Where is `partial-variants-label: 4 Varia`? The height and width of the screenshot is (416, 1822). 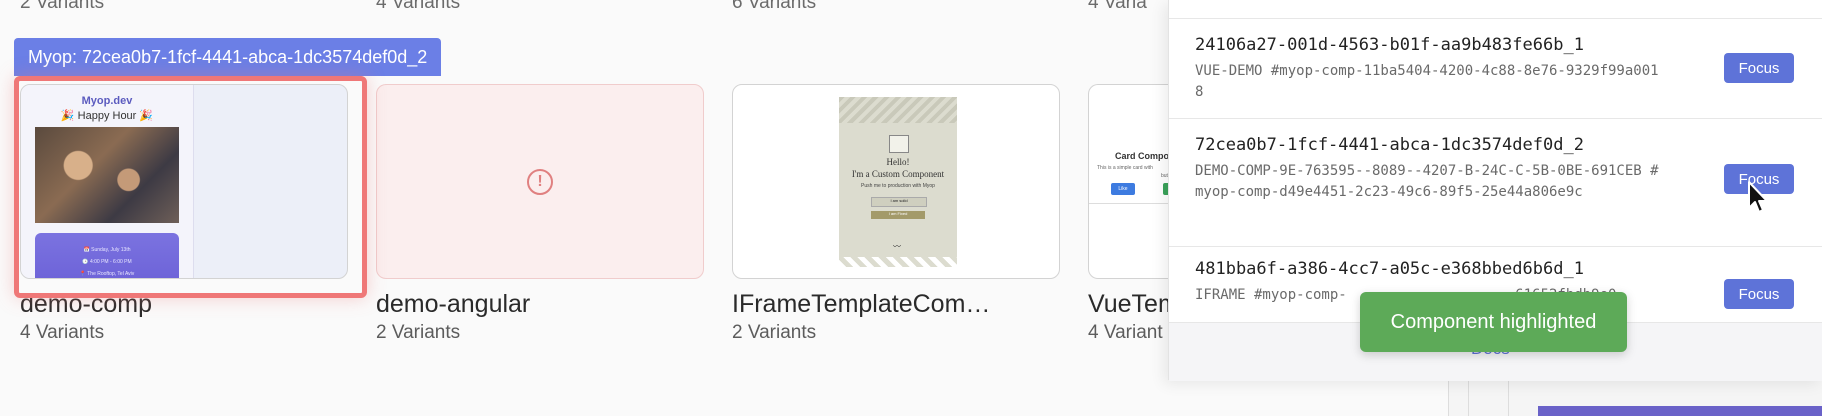
partial-variants-label: 4 Varia is located at coordinates (1117, 6).